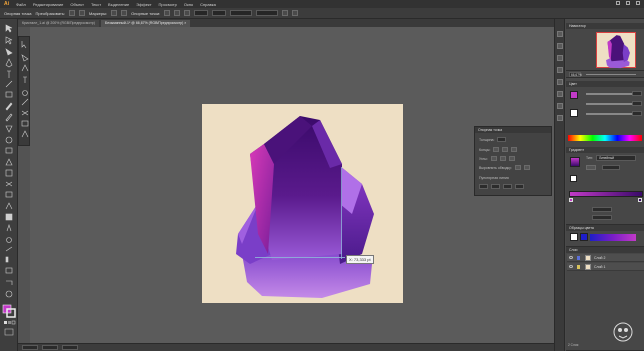 The image size is (644, 351). Describe the element at coordinates (25, 134) in the screenshot. I see `warp-tool-icon` at that location.